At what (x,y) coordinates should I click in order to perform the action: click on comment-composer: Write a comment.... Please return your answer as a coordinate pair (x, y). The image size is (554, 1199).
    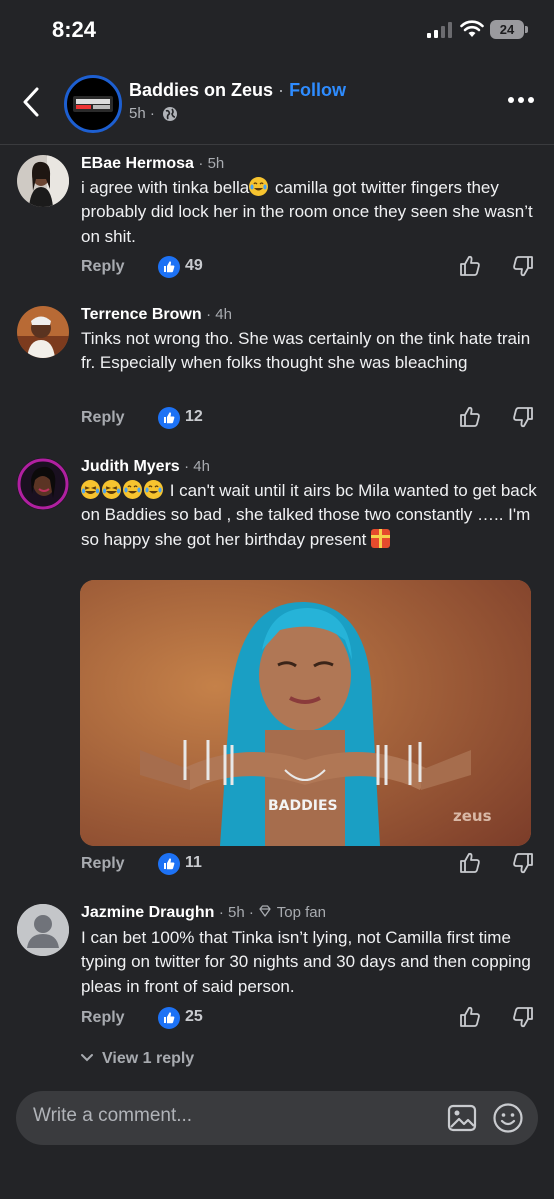
    Looking at the image, I should click on (277, 1118).